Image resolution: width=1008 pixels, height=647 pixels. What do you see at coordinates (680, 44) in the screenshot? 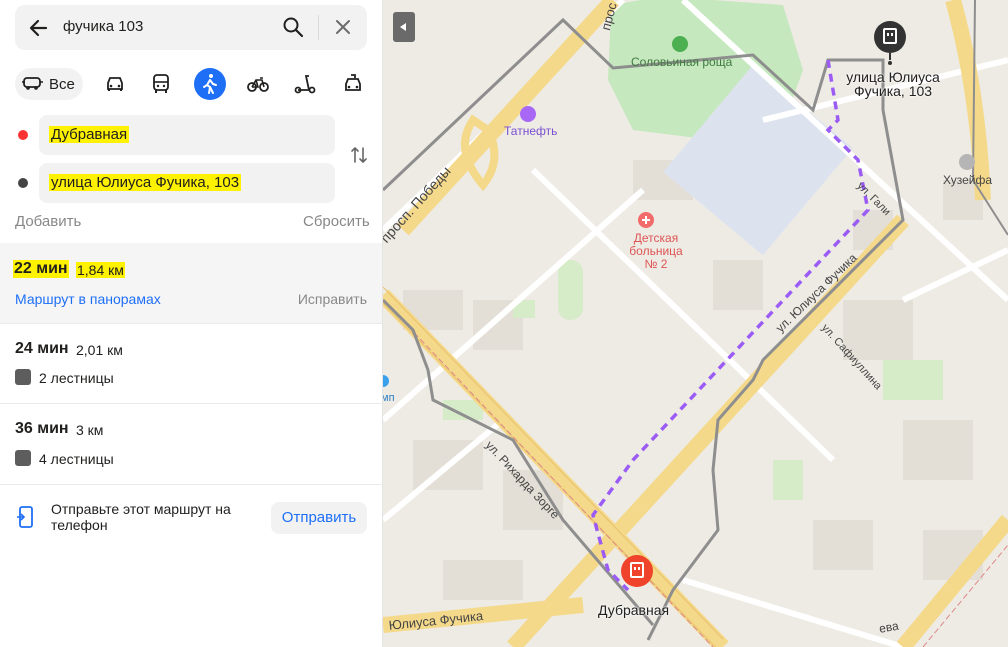
I see `park-poi-icon` at bounding box center [680, 44].